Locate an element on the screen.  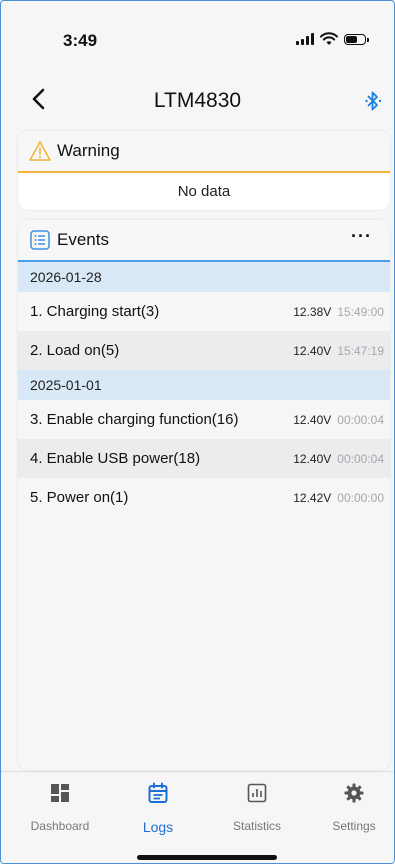
calendar-icon is located at coordinates (158, 792).